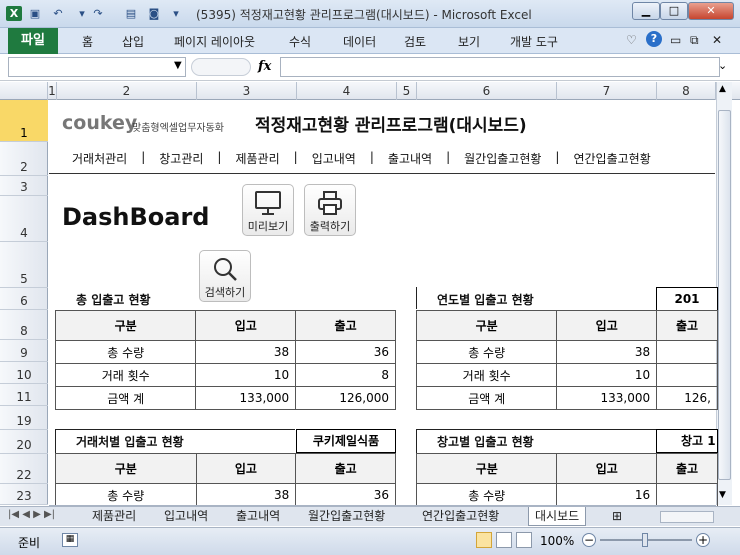 Image resolution: width=740 pixels, height=555 pixels. Describe the element at coordinates (410, 158) in the screenshot. I see `menu-item-outbound: 출고내역` at that location.